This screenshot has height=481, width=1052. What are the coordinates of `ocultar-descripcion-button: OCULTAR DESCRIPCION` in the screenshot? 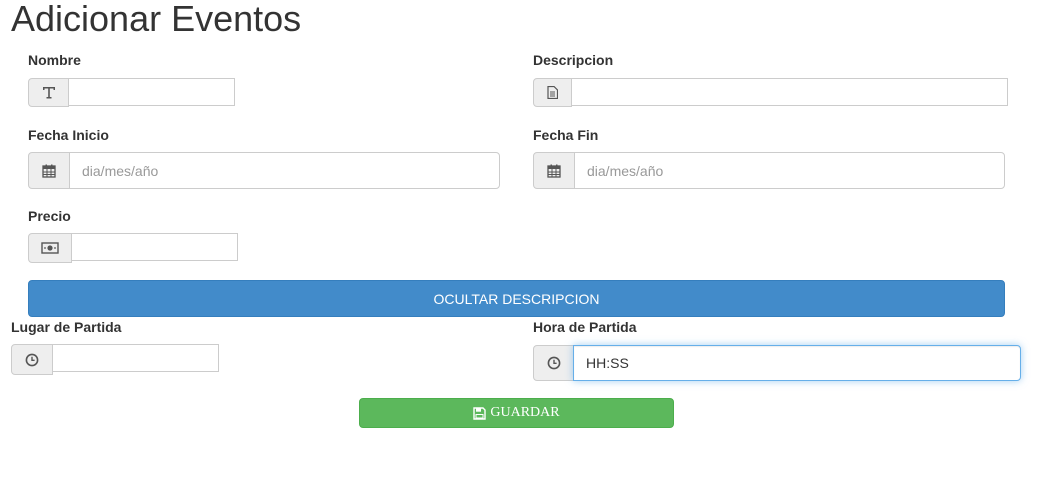 It's located at (516, 298).